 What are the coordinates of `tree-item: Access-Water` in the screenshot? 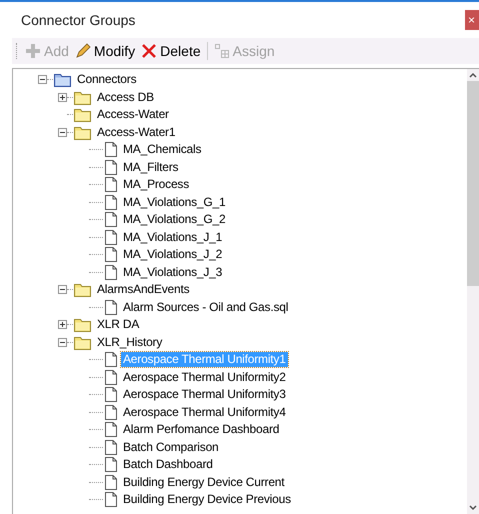 It's located at (133, 114).